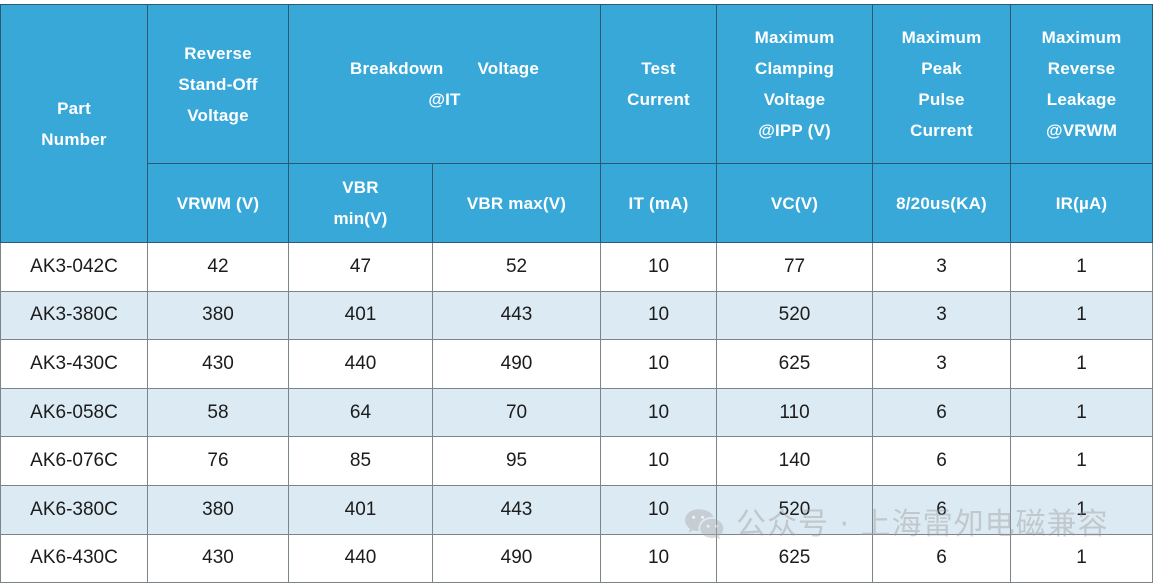 This screenshot has width=1154, height=584. I want to click on cell-vbr-min: 64, so click(360, 412).